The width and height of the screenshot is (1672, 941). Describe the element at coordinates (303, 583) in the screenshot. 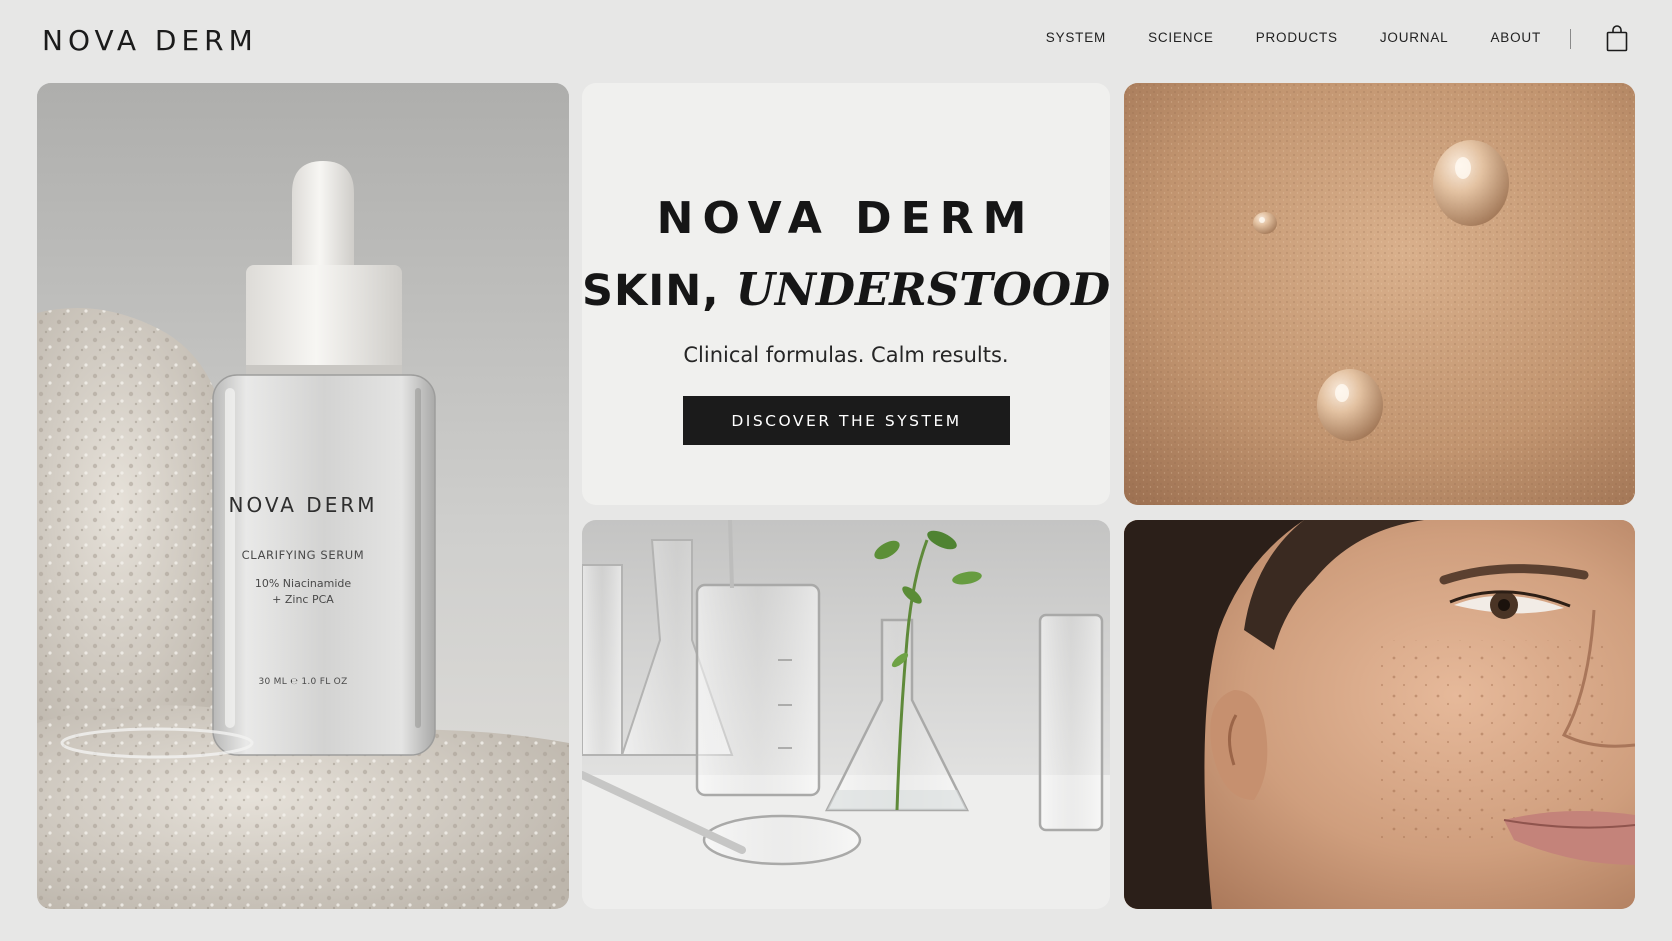

I see `ingredient-line-1: 10% Niacinamide` at that location.